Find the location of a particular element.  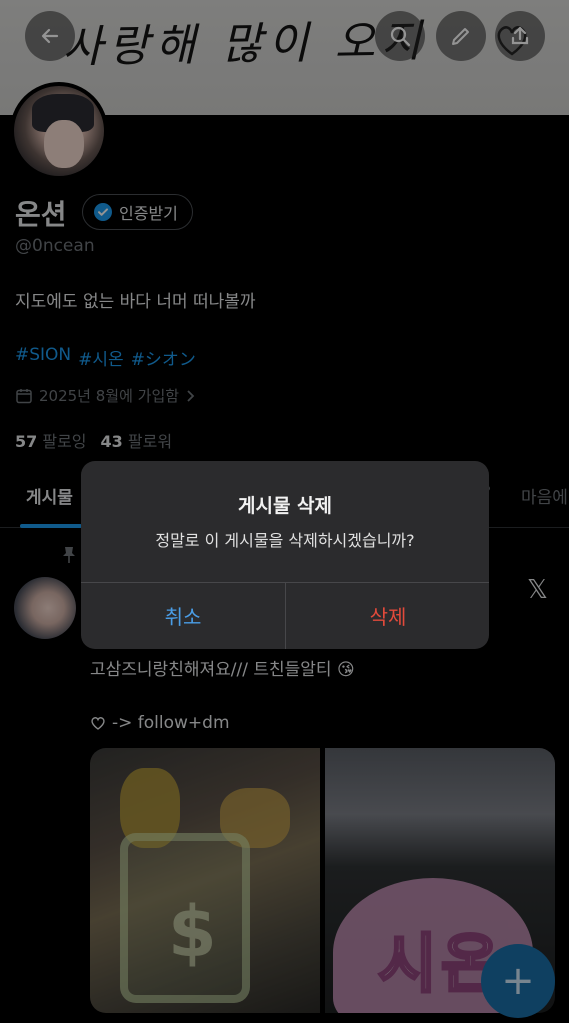

delete-post-dialog: 게시물 삭제 정말로 이 게시물을 삭제하시겠습니까? 취소 삭제 is located at coordinates (285, 555).